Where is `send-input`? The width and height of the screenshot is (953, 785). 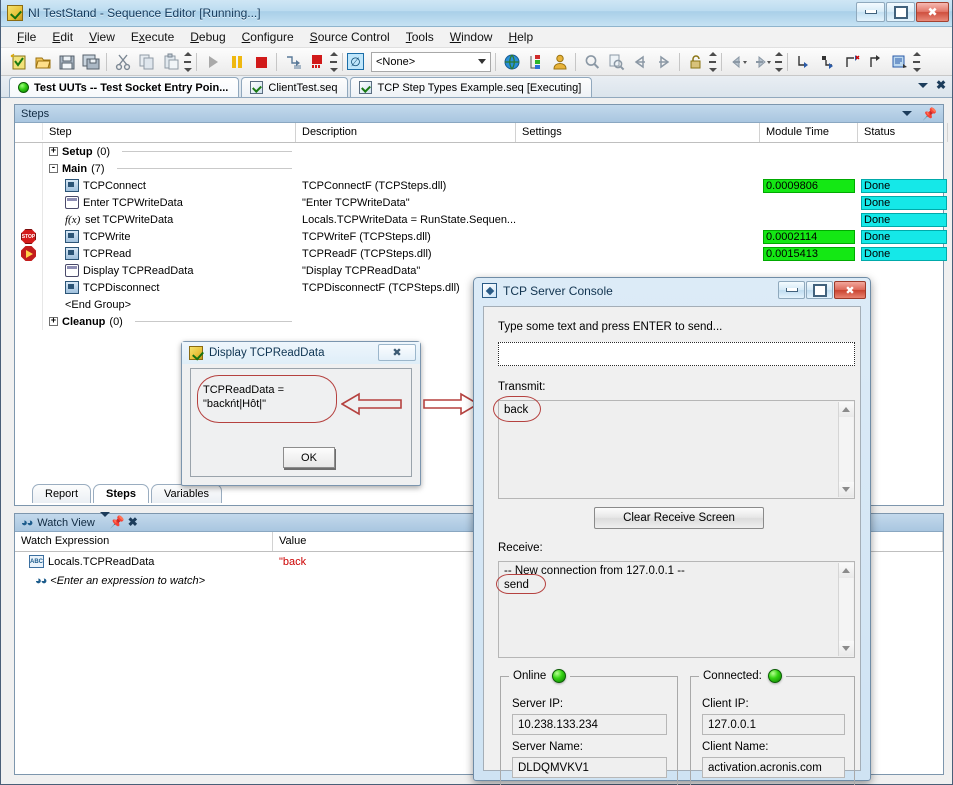 send-input is located at coordinates (676, 354).